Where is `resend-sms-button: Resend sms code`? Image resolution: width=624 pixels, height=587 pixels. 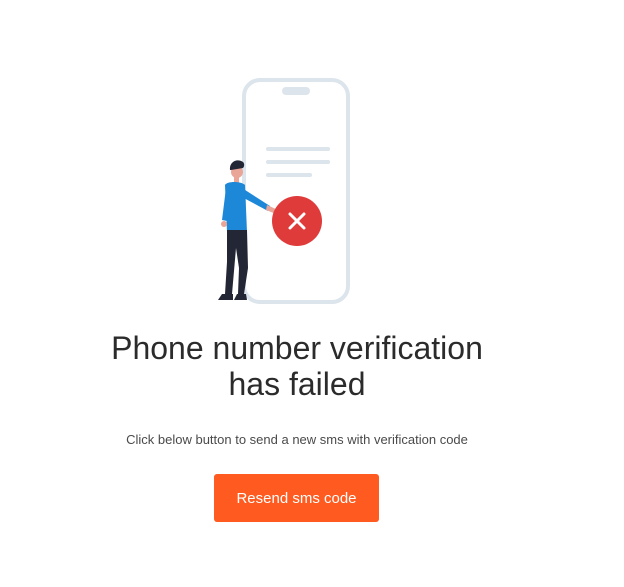
resend-sms-button: Resend sms code is located at coordinates (296, 498).